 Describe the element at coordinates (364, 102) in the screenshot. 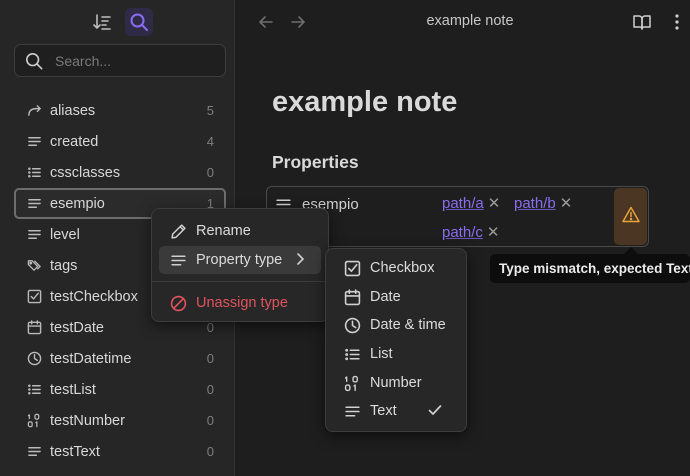

I see `note-title: example note` at that location.